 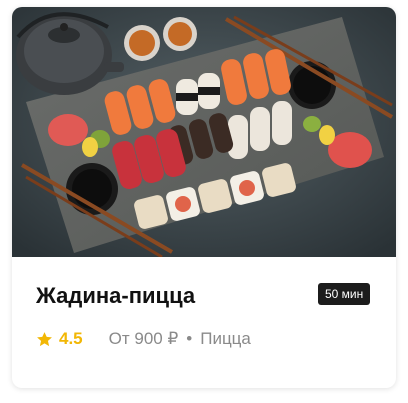 What do you see at coordinates (44, 338) in the screenshot?
I see `star-icon` at bounding box center [44, 338].